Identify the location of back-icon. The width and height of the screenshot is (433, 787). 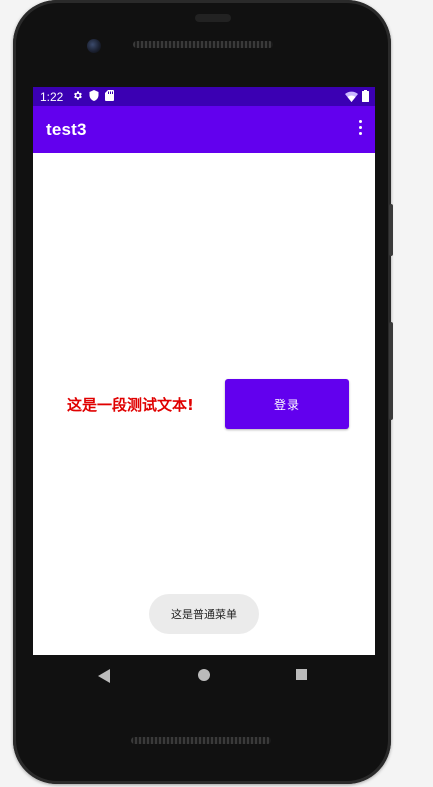
(104, 677).